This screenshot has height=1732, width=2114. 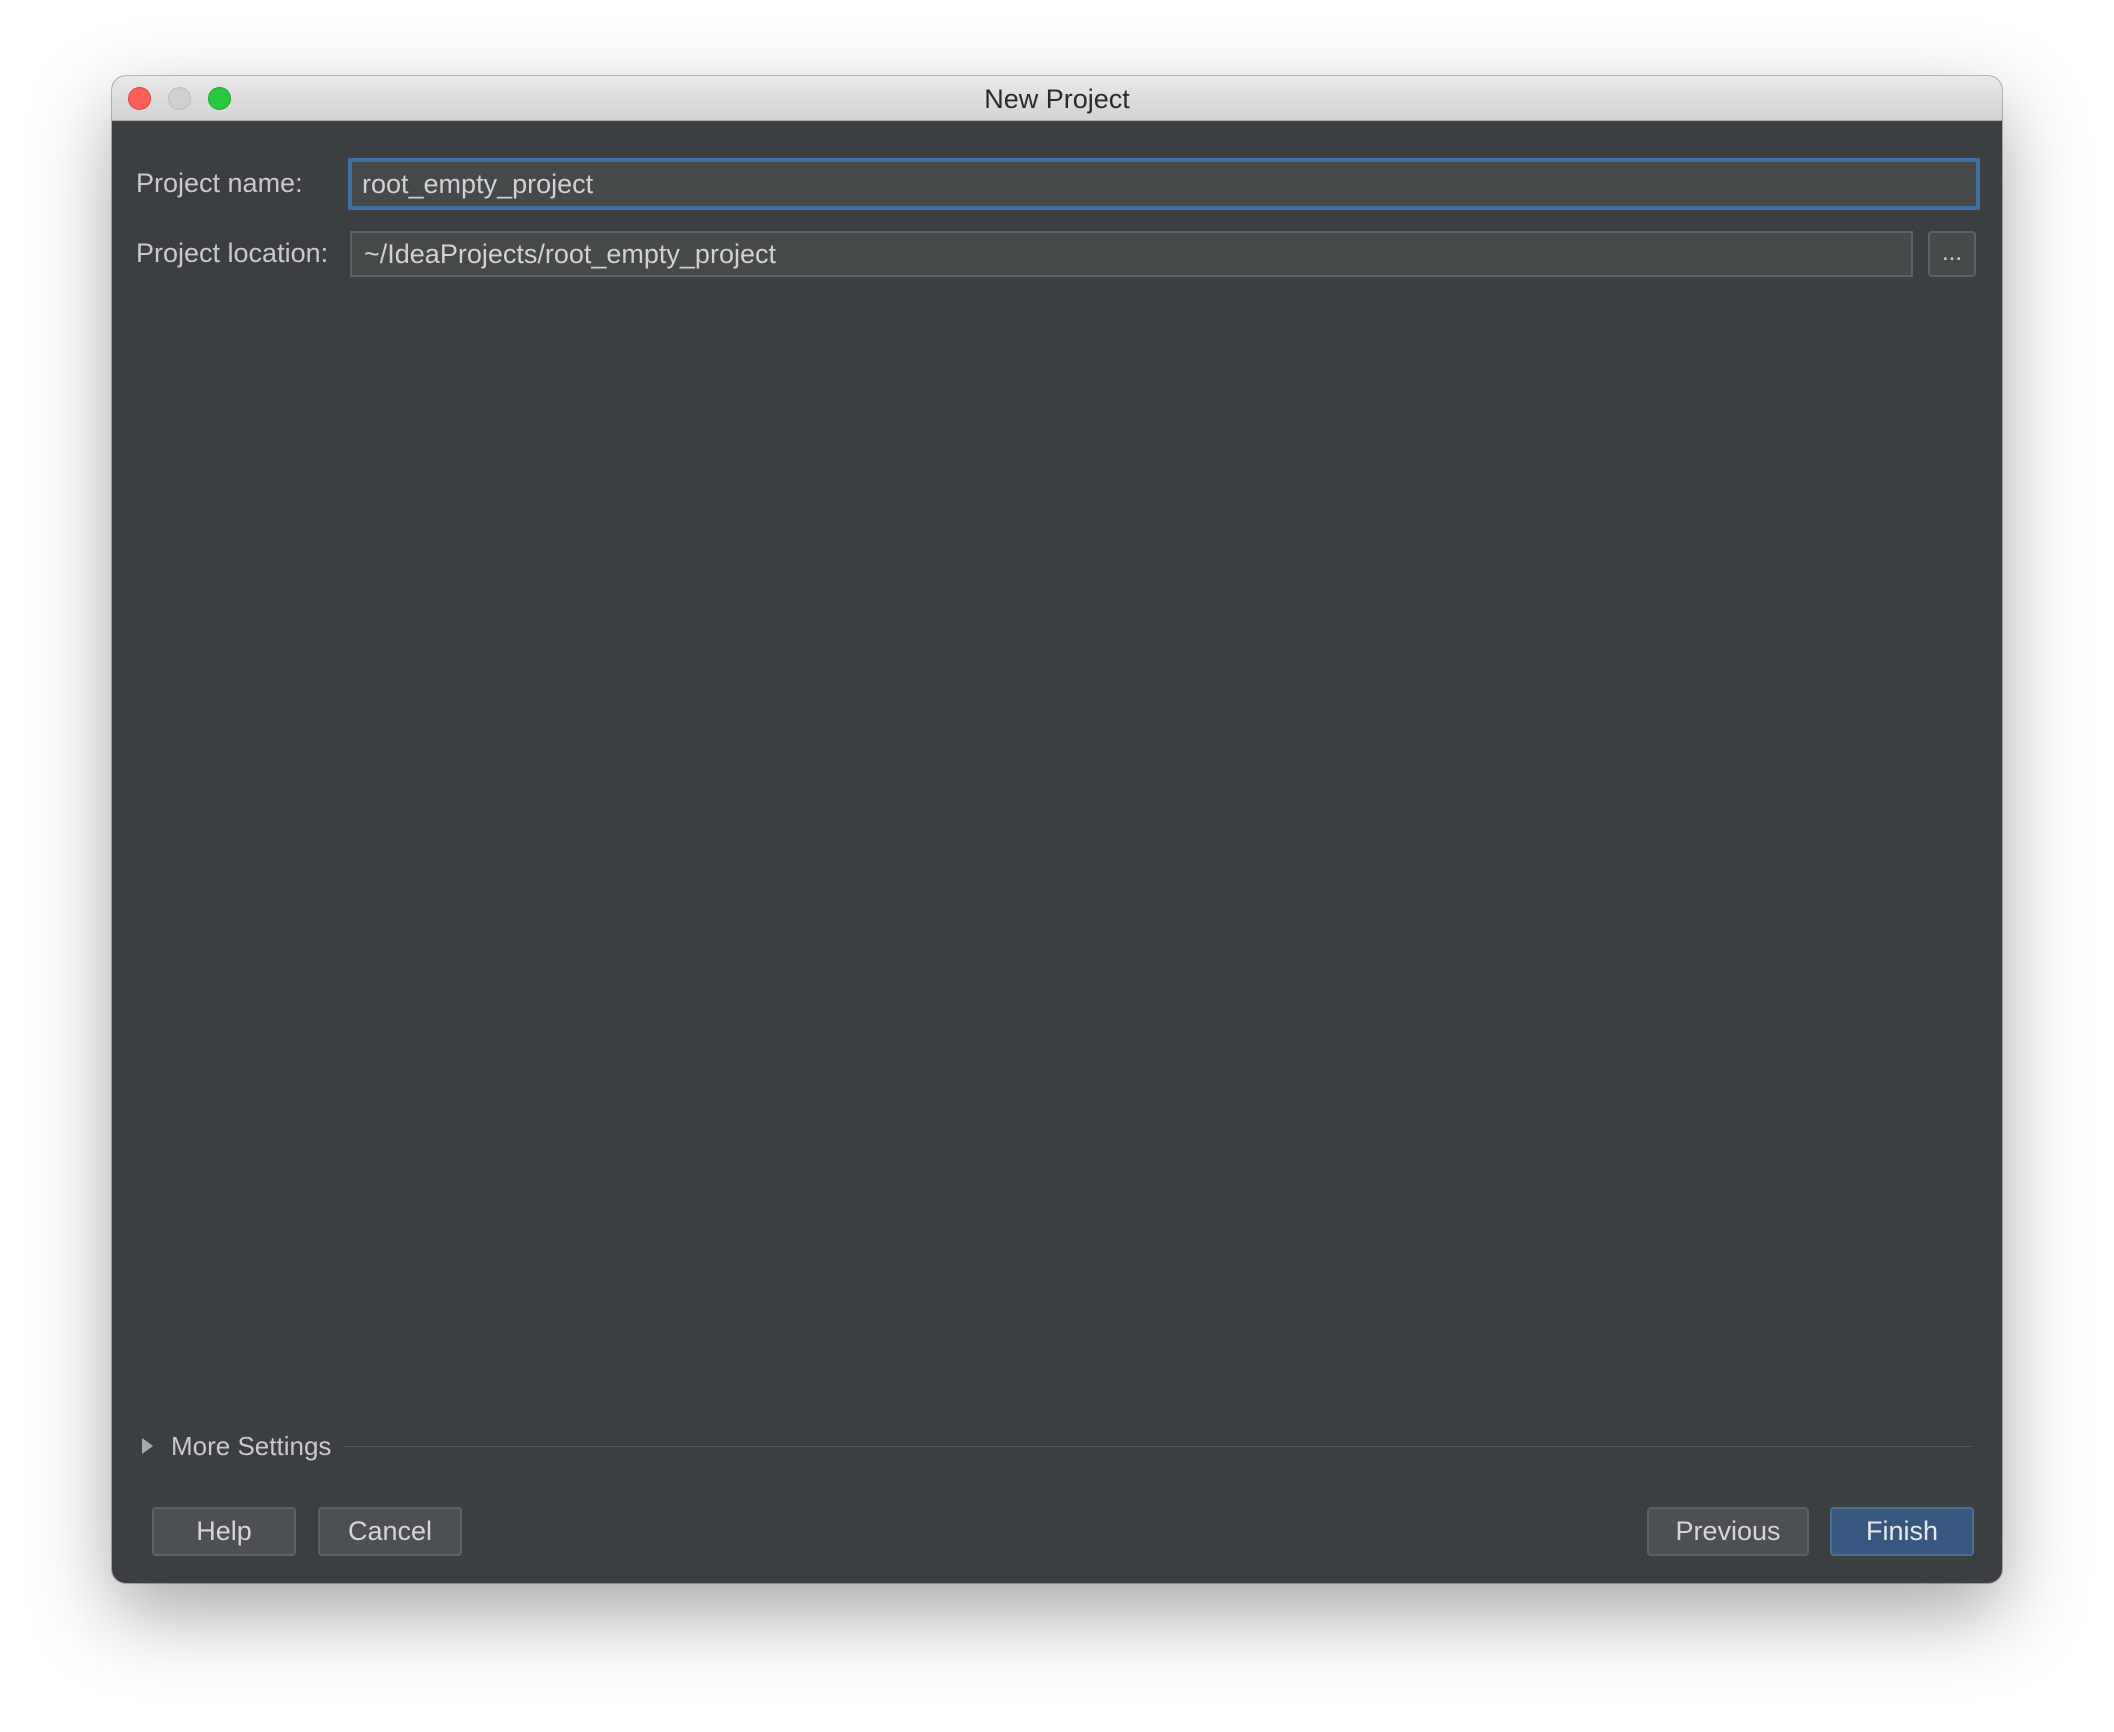 What do you see at coordinates (1902, 1531) in the screenshot?
I see `finish-button: Finish` at bounding box center [1902, 1531].